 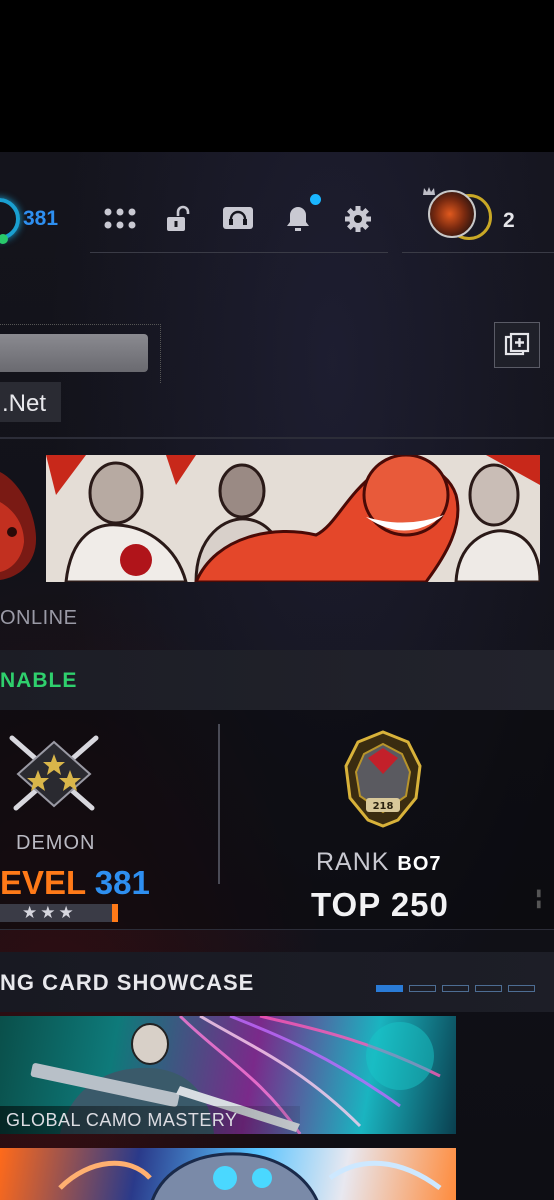 I want to click on showcase-title: NG CARD SHOWCASE, so click(x=127, y=982).